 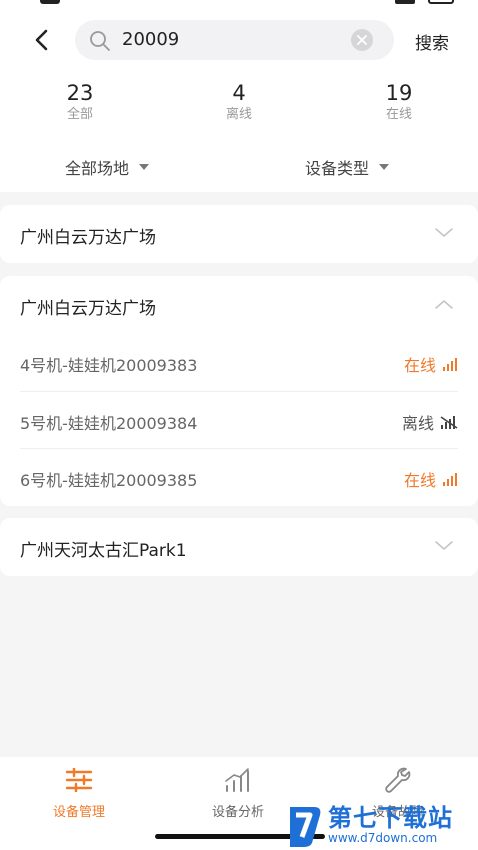 I want to click on stat-all: 23 全部, so click(x=80, y=102).